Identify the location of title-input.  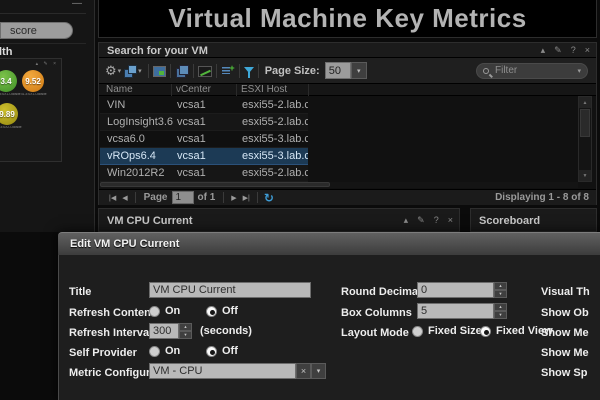
(230, 290).